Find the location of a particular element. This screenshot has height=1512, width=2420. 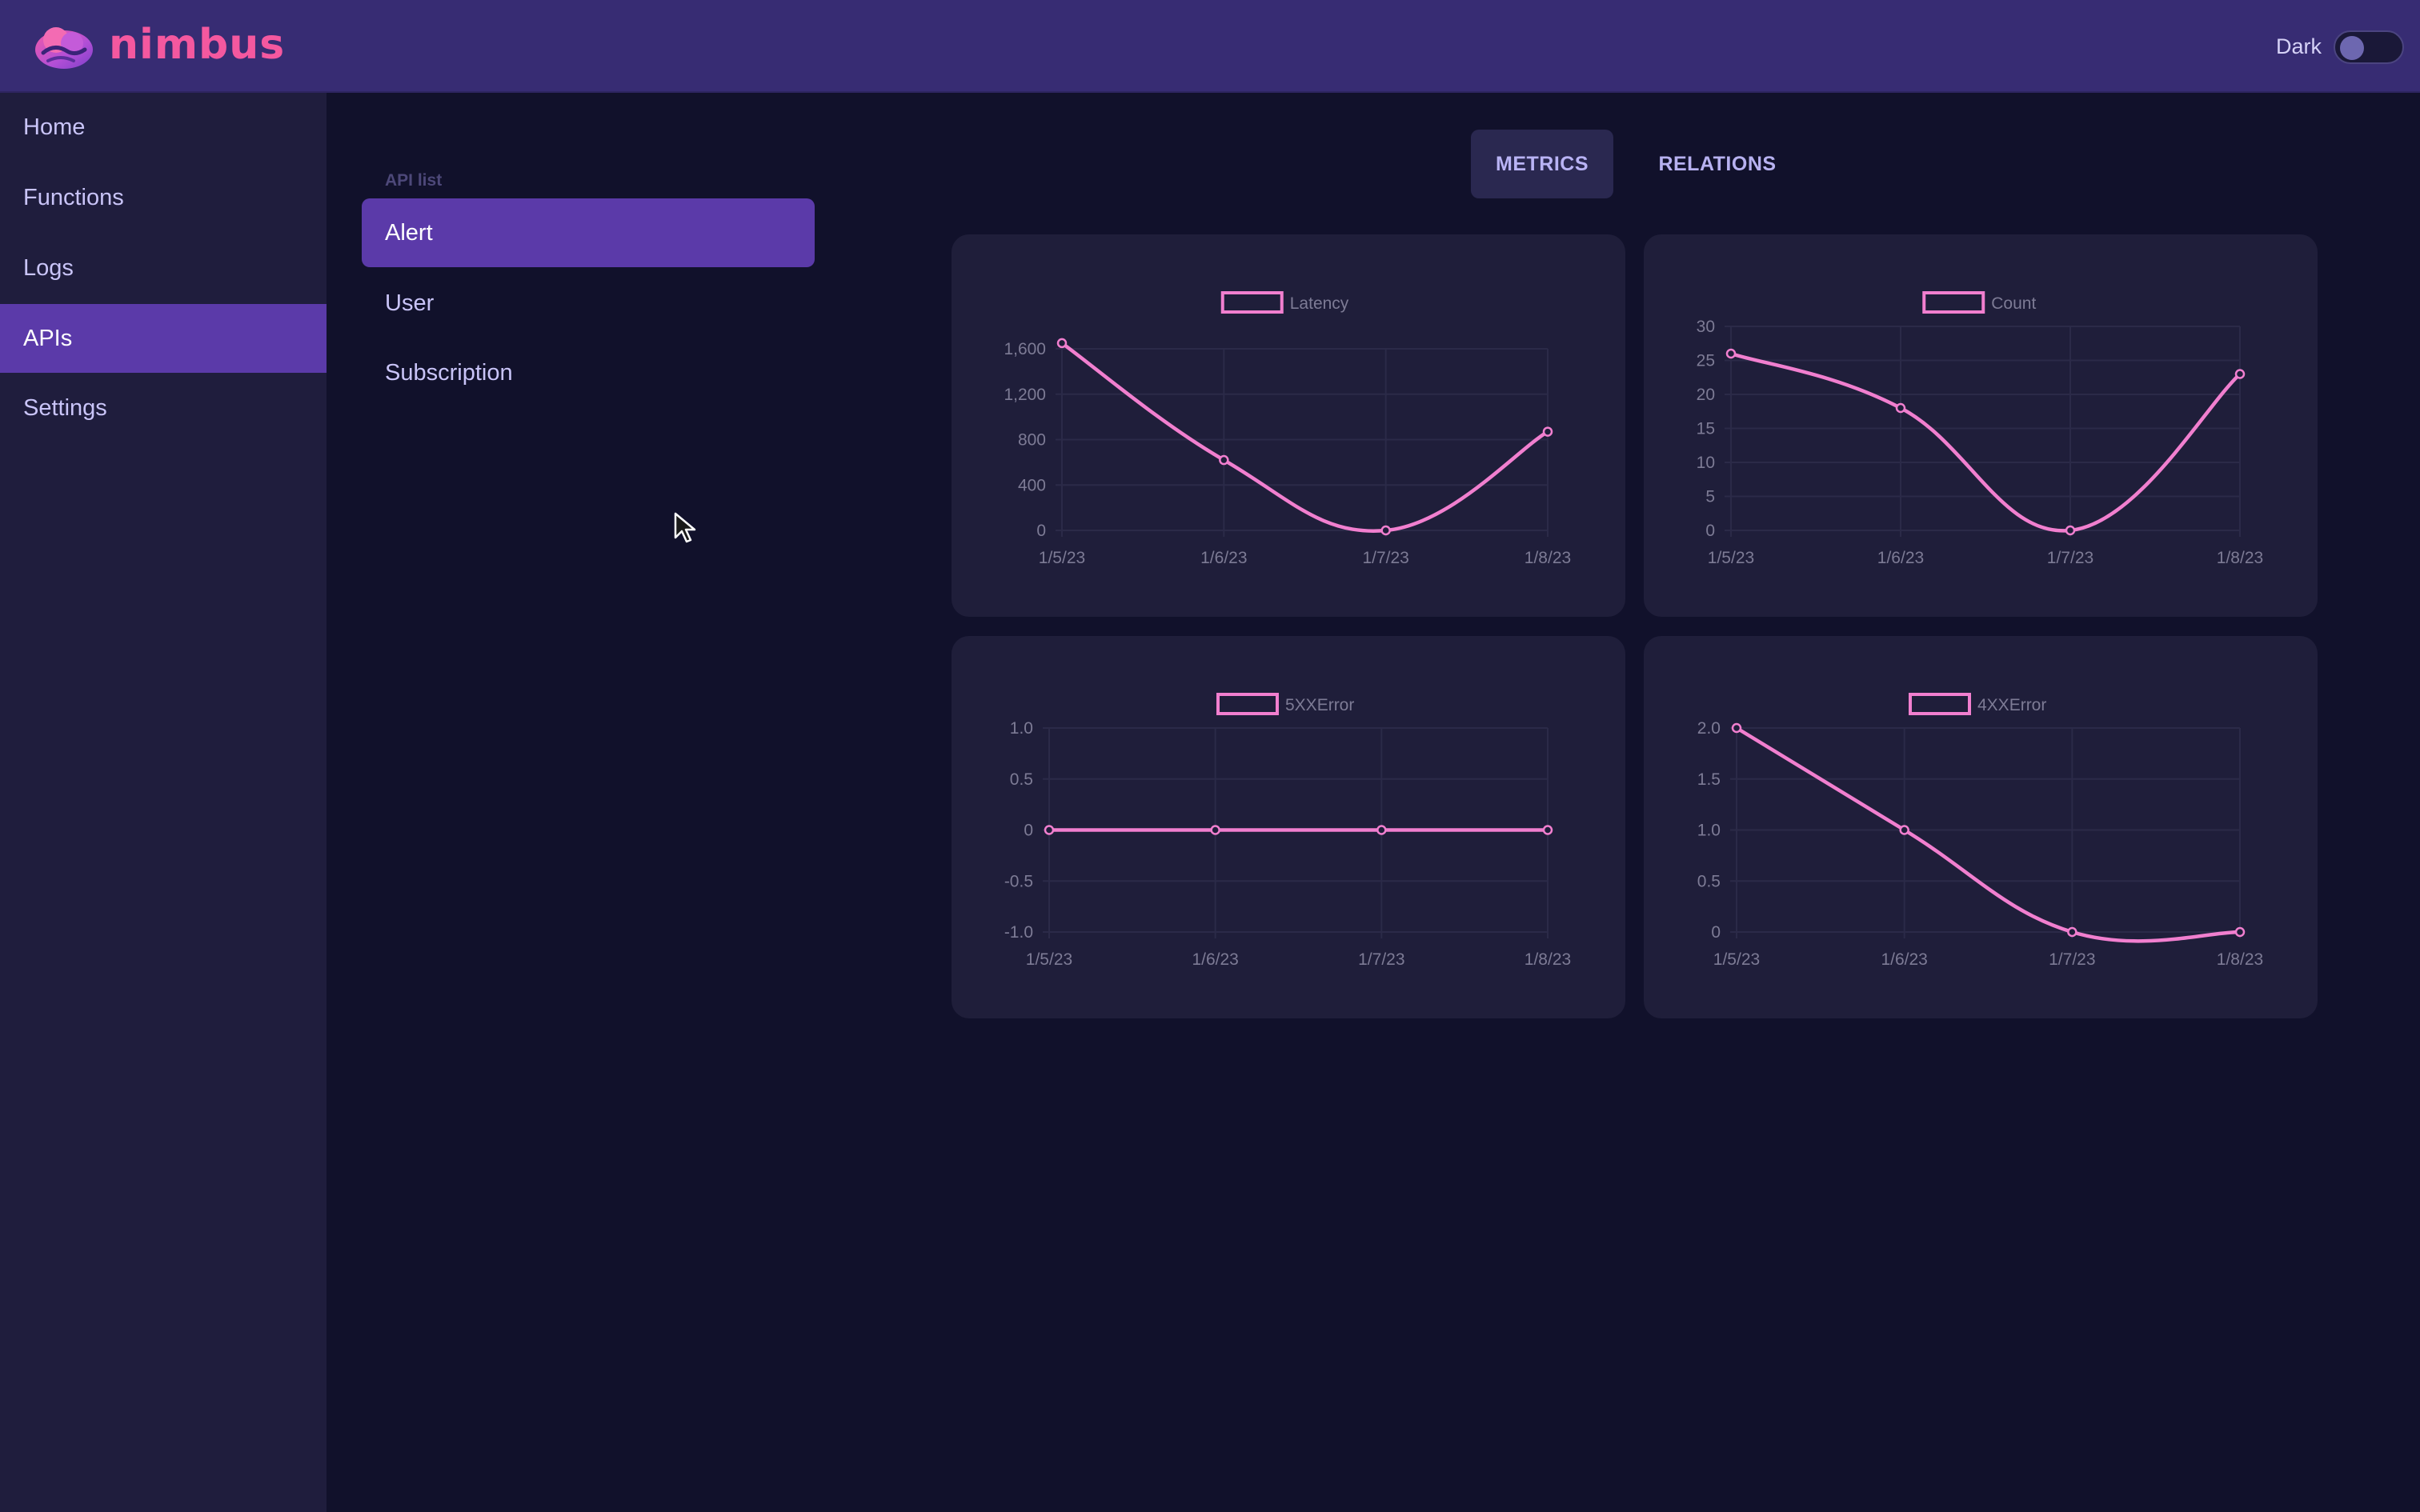

sidebar-item-functions: Functions is located at coordinates (163, 197).